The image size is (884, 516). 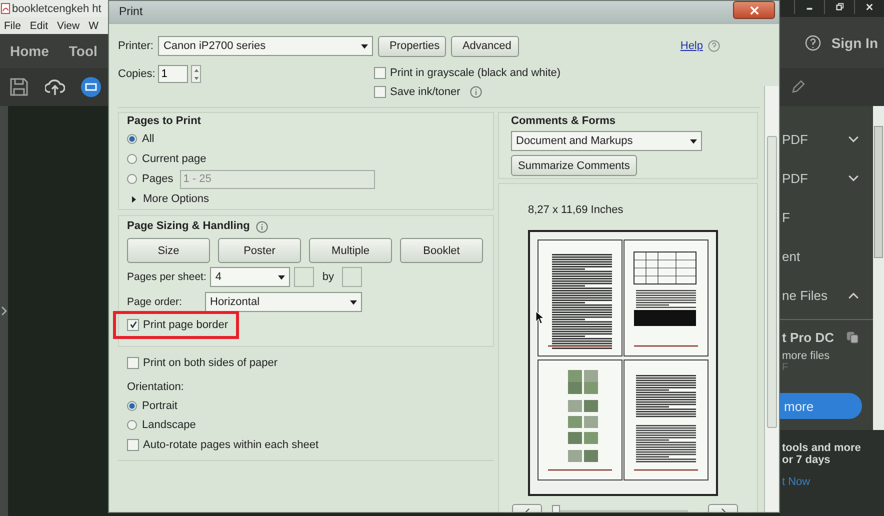 What do you see at coordinates (813, 42) in the screenshot?
I see `help-icon` at bounding box center [813, 42].